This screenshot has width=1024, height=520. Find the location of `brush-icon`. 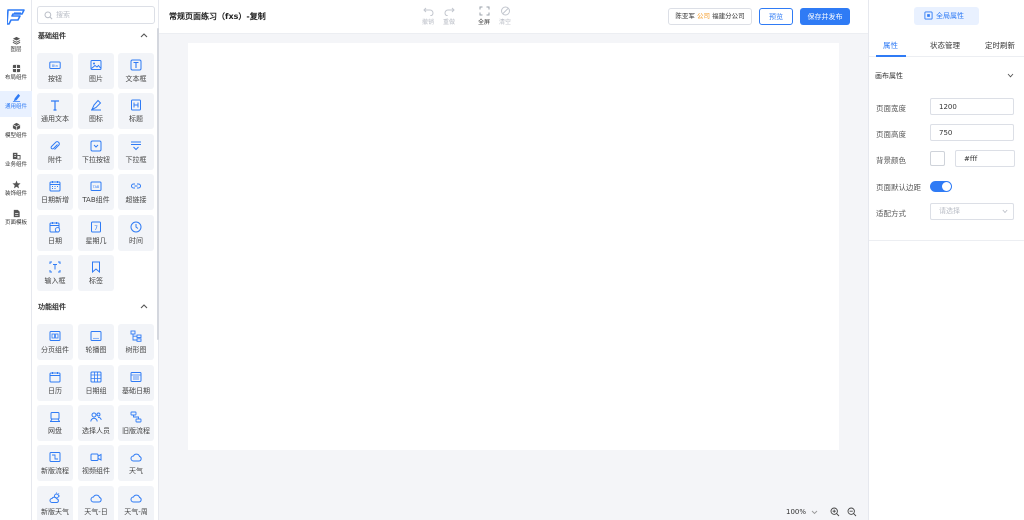

brush-icon is located at coordinates (96, 105).